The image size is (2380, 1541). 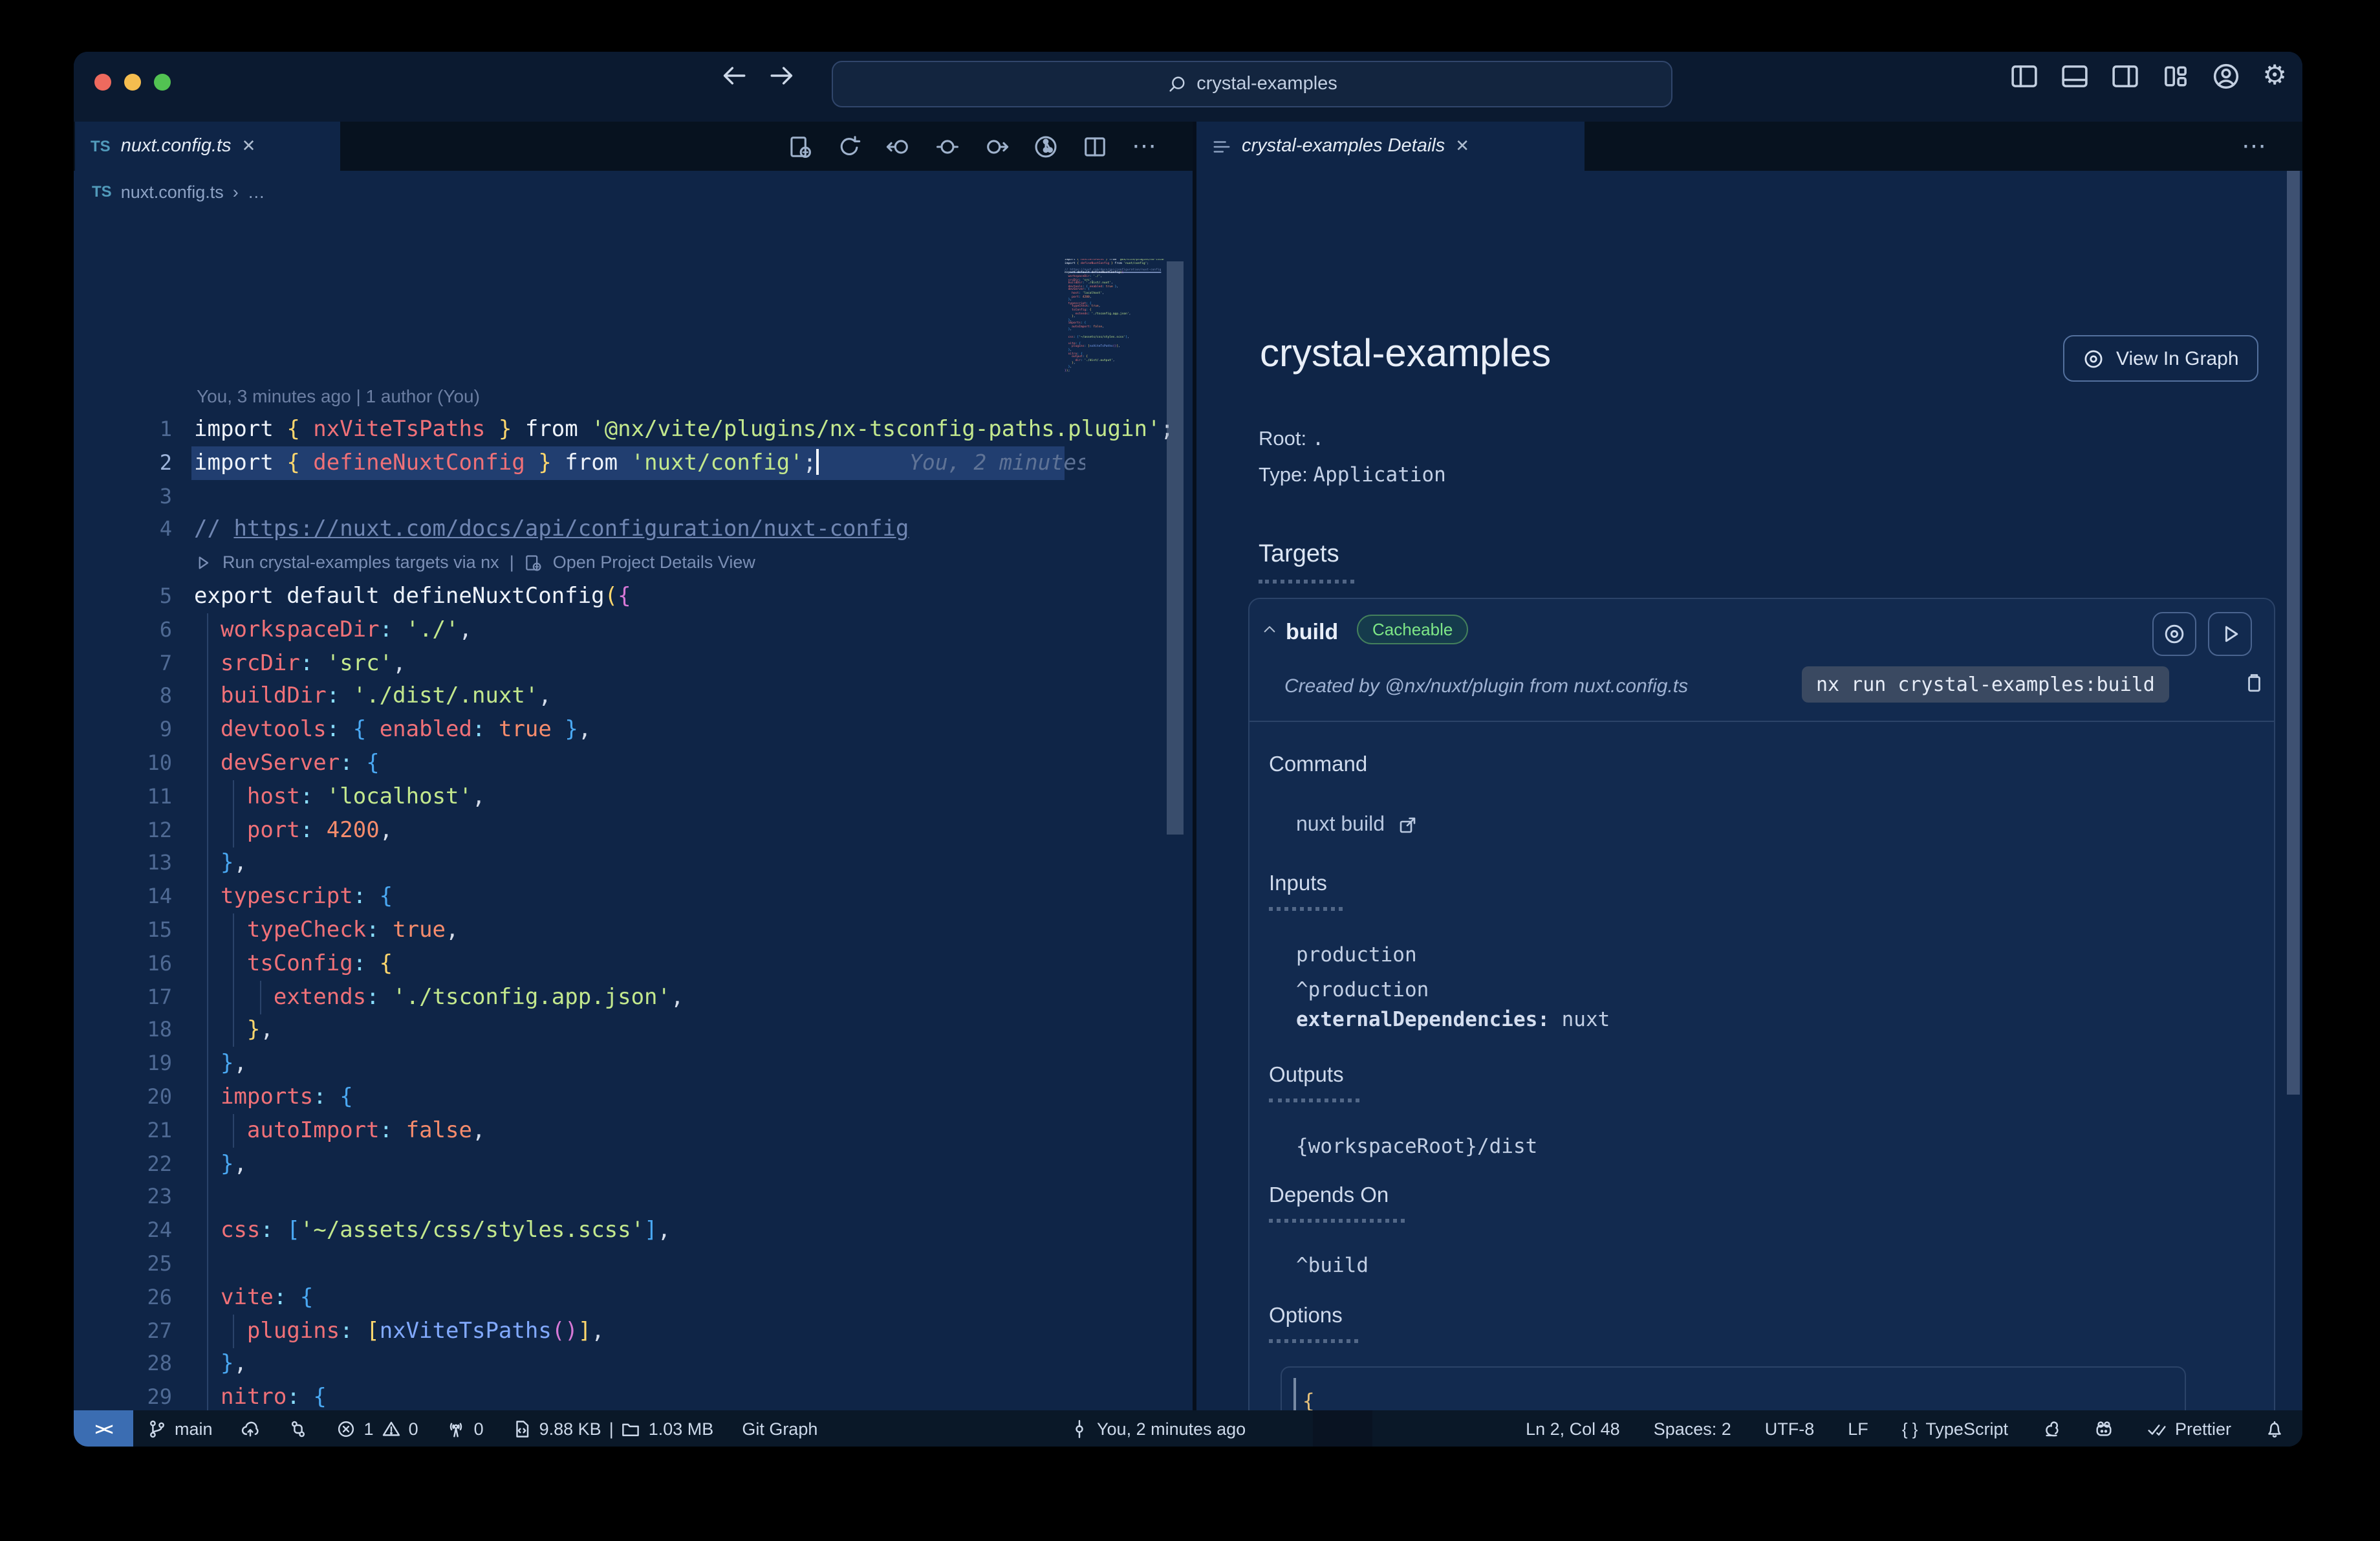 I want to click on panel-bottom-icon, so click(x=2075, y=76).